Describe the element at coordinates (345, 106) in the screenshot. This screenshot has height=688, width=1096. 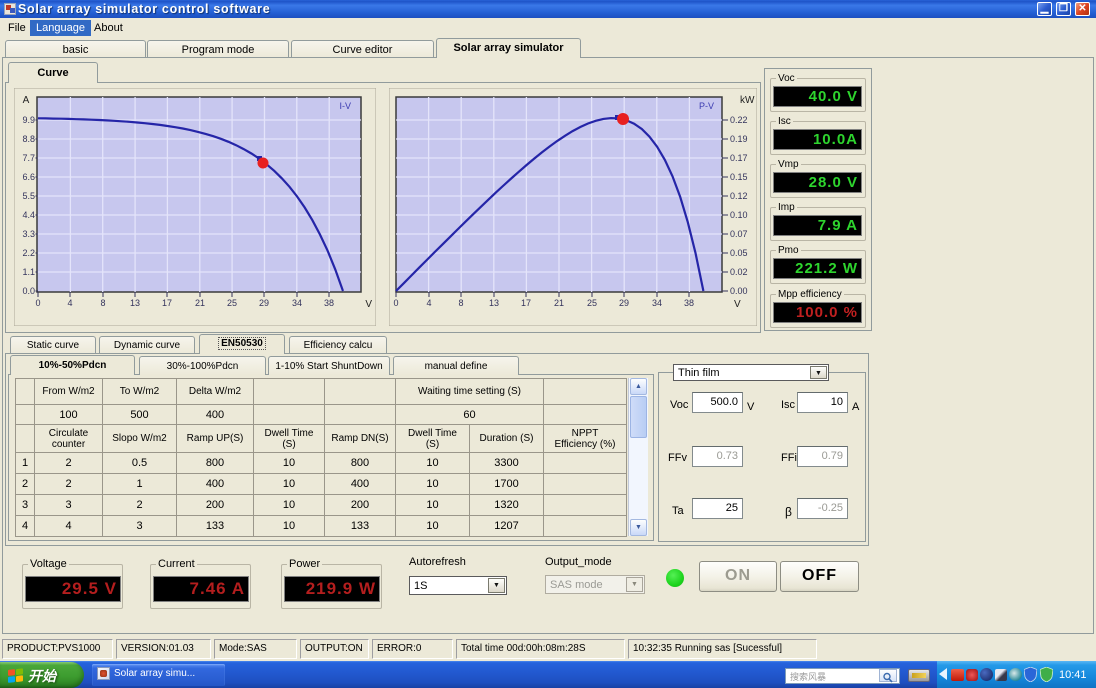
I see `svg-text: I-V` at that location.